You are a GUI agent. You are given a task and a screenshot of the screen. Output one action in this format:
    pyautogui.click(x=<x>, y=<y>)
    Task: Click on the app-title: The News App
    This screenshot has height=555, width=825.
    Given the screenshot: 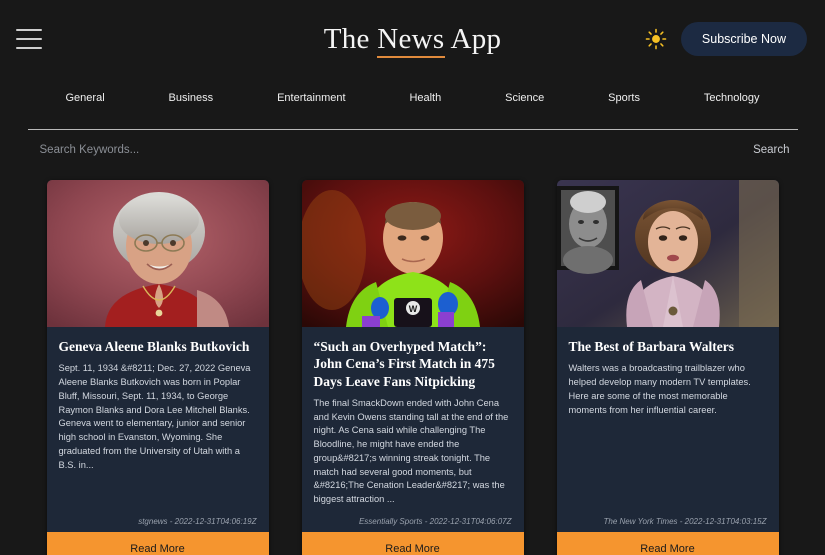 What is the action you would take?
    pyautogui.click(x=412, y=40)
    